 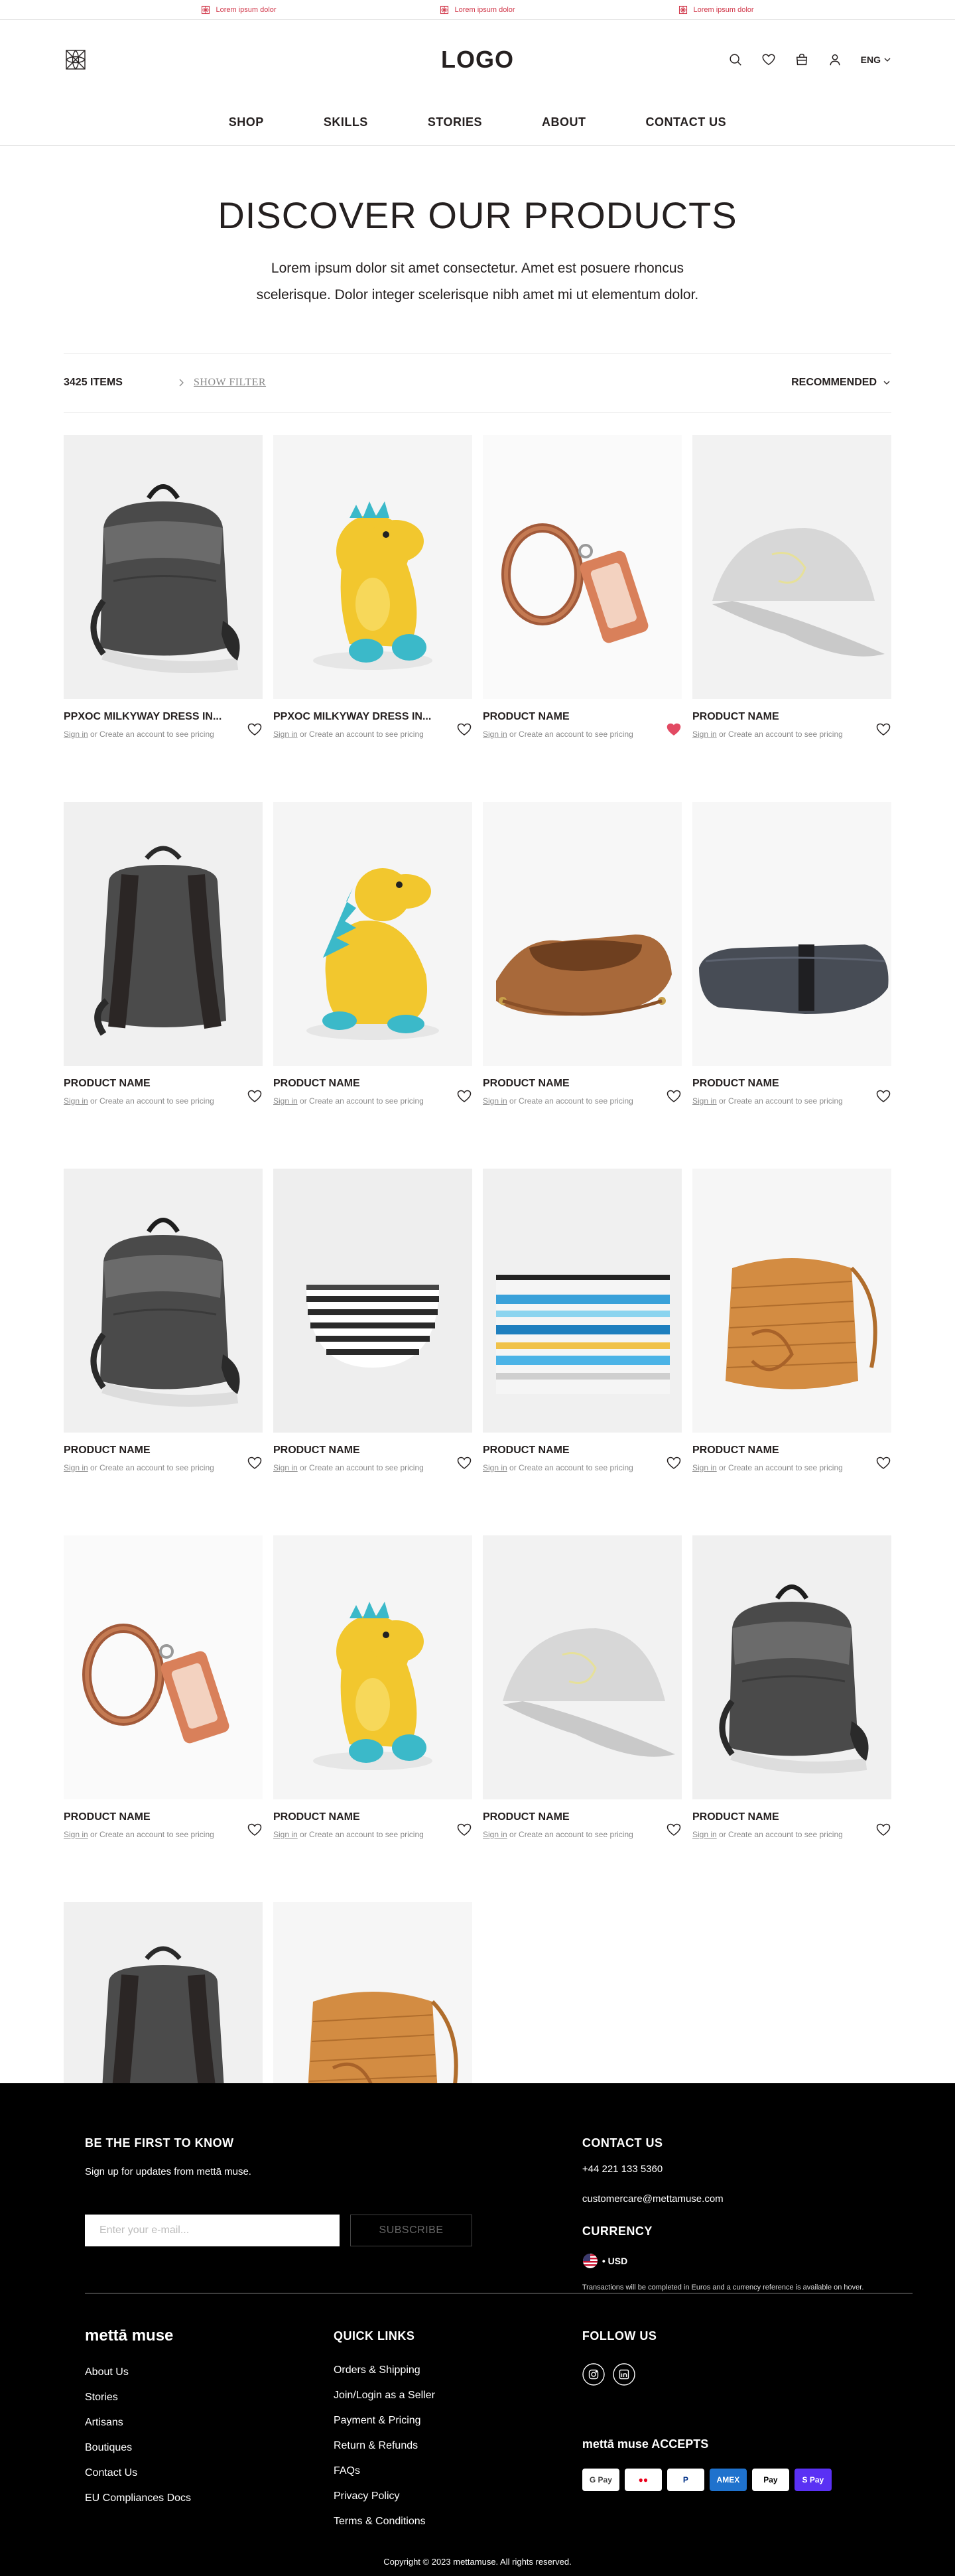 What do you see at coordinates (726, 2261) in the screenshot?
I see `currency-selector: • USD` at bounding box center [726, 2261].